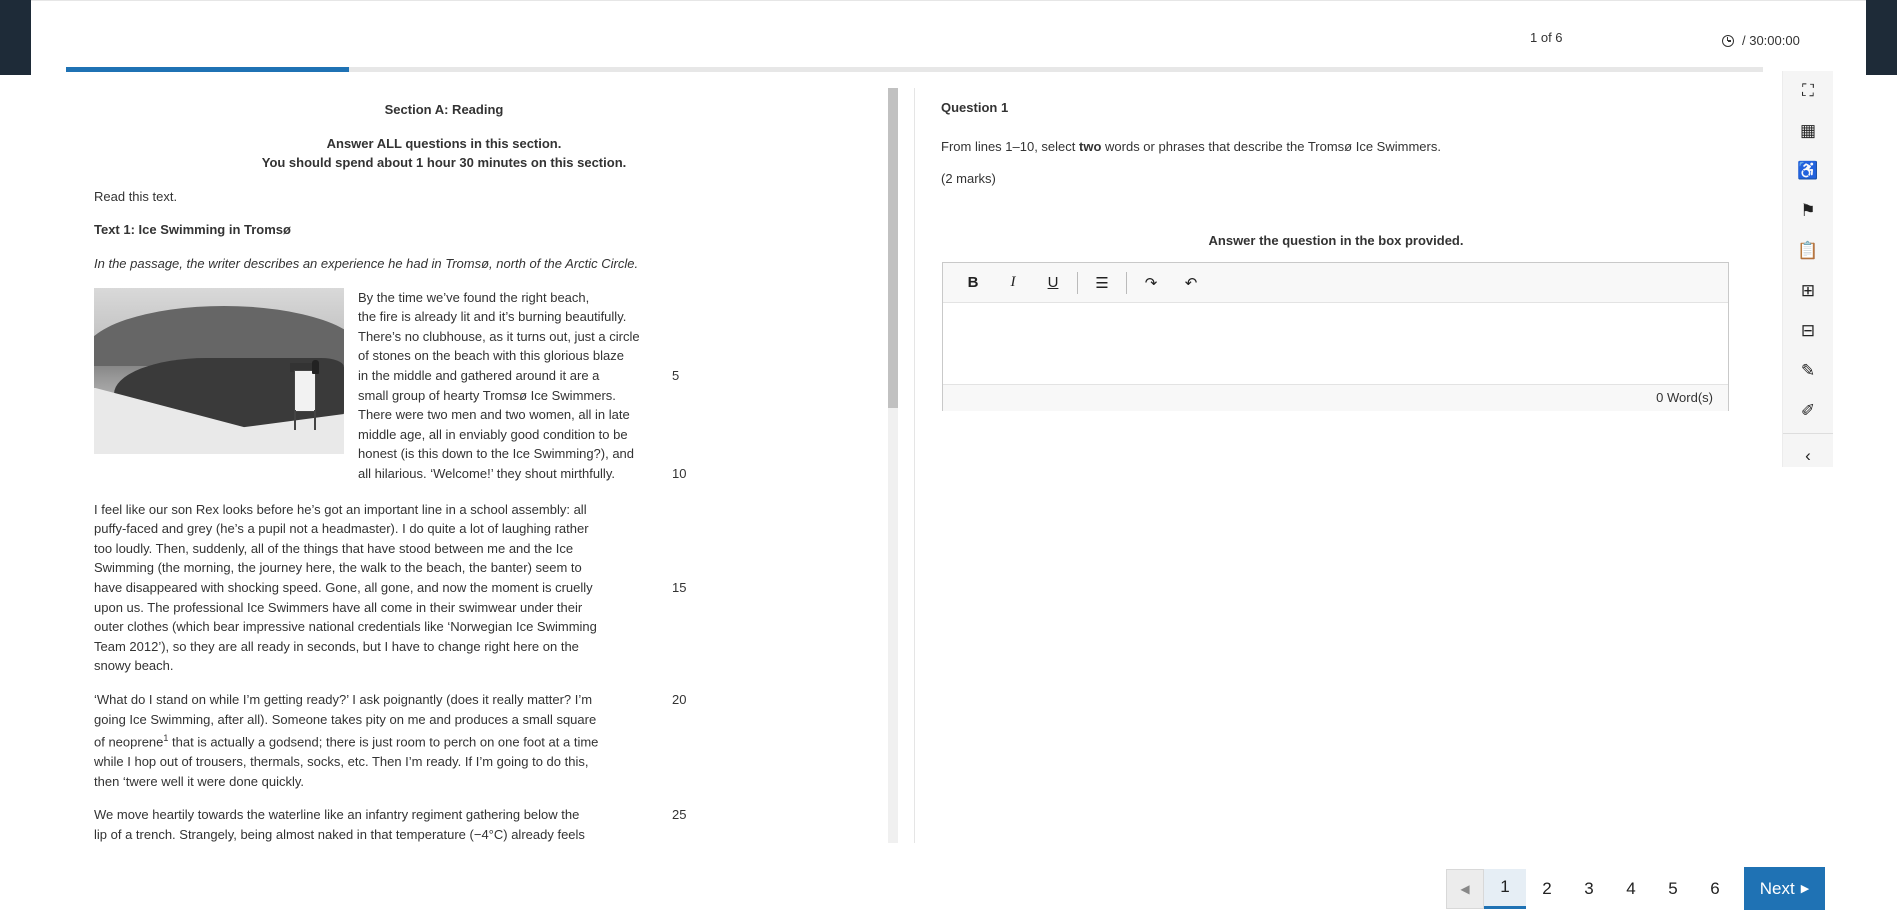  I want to click on page-3-button: 3, so click(1589, 889).